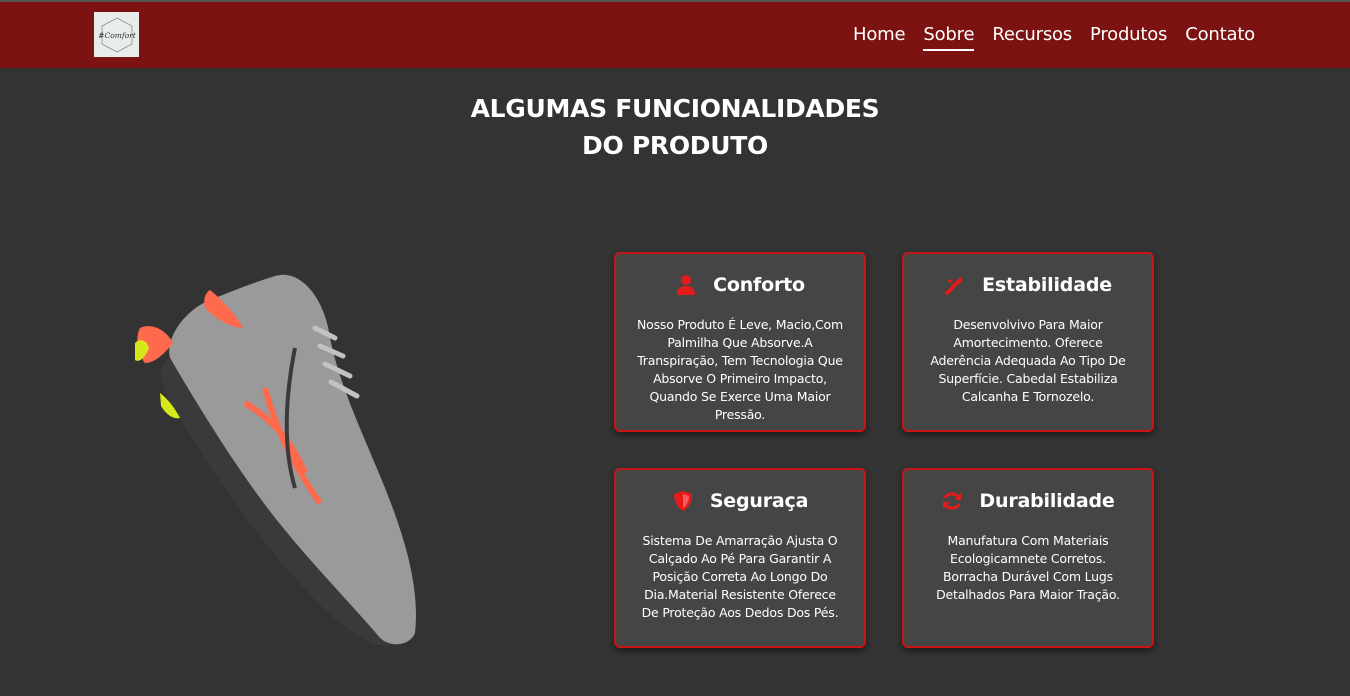 This screenshot has height=696, width=1350. What do you see at coordinates (1220, 37) in the screenshot?
I see `nav-link-contato: Contato` at bounding box center [1220, 37].